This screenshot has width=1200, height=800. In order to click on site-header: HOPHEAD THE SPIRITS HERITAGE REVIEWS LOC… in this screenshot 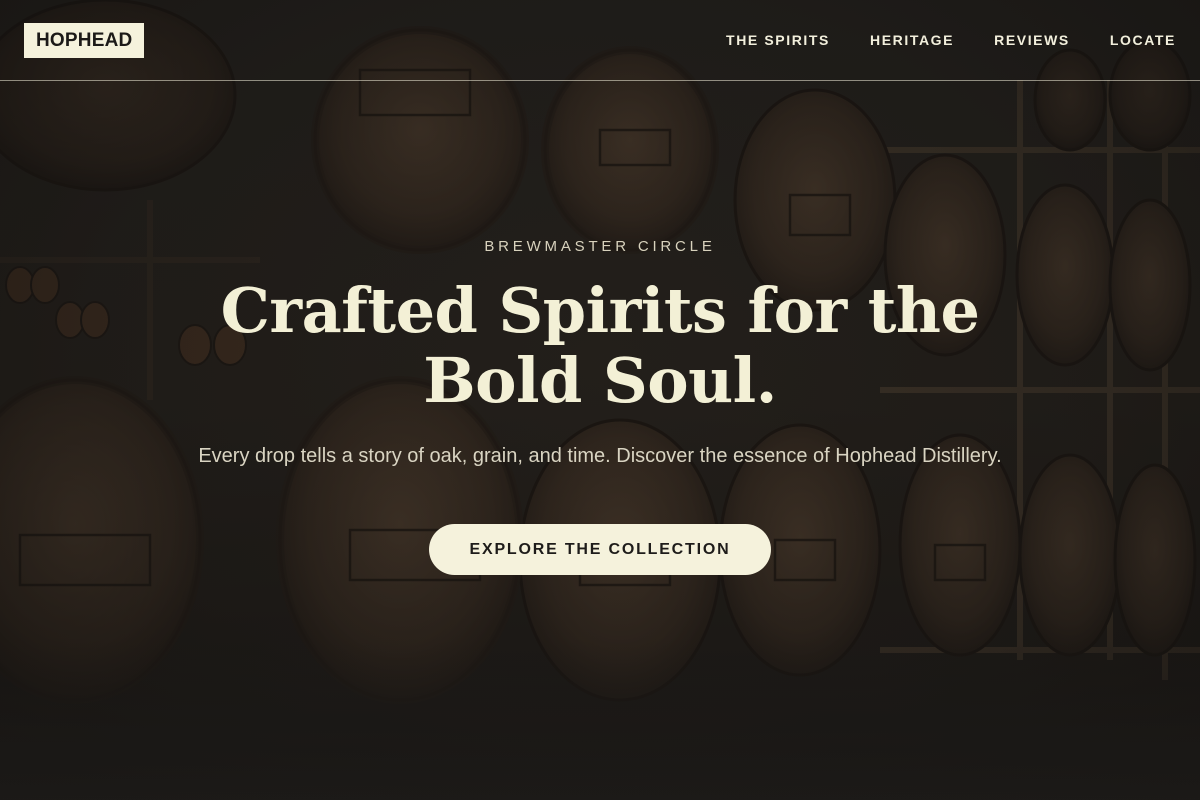, I will do `click(600, 40)`.